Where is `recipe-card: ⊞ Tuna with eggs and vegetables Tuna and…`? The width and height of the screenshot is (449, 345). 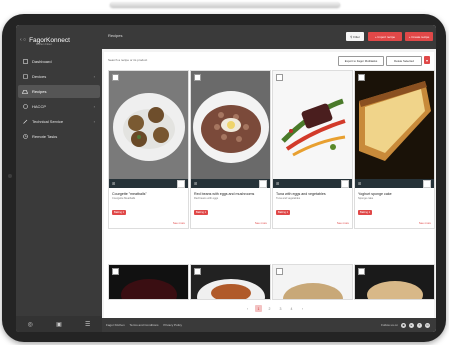 recipe-card: ⊞ Tuna with eggs and vegetables Tuna and… is located at coordinates (312, 149).